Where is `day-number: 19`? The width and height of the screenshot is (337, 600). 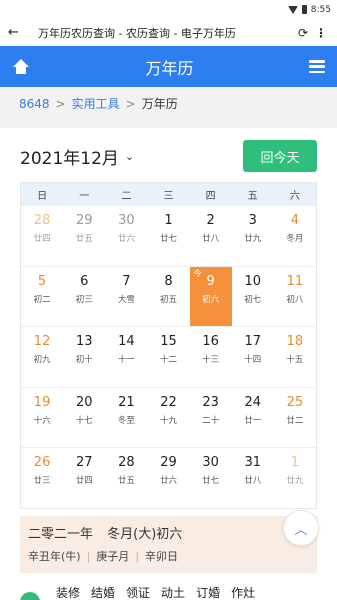
day-number: 19 is located at coordinates (42, 402).